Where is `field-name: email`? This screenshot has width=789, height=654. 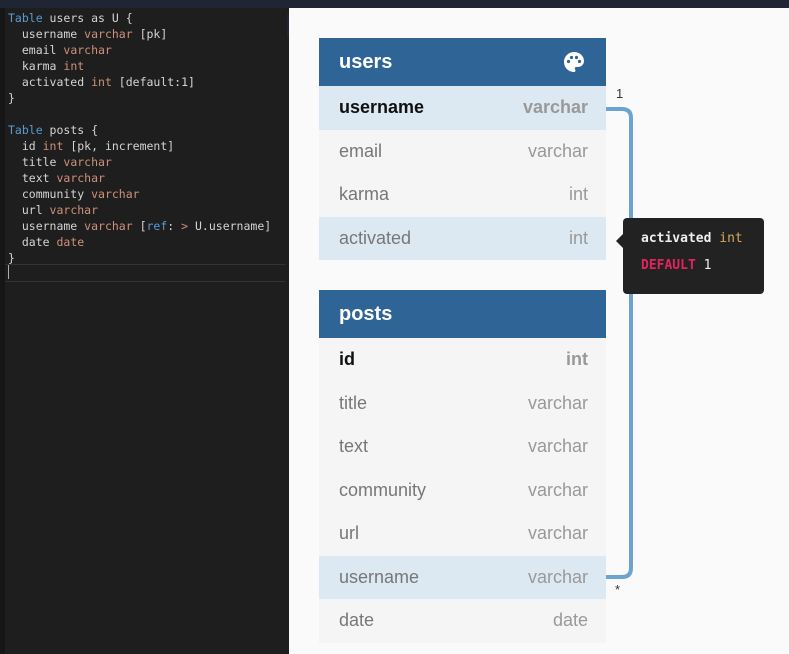
field-name: email is located at coordinates (361, 150).